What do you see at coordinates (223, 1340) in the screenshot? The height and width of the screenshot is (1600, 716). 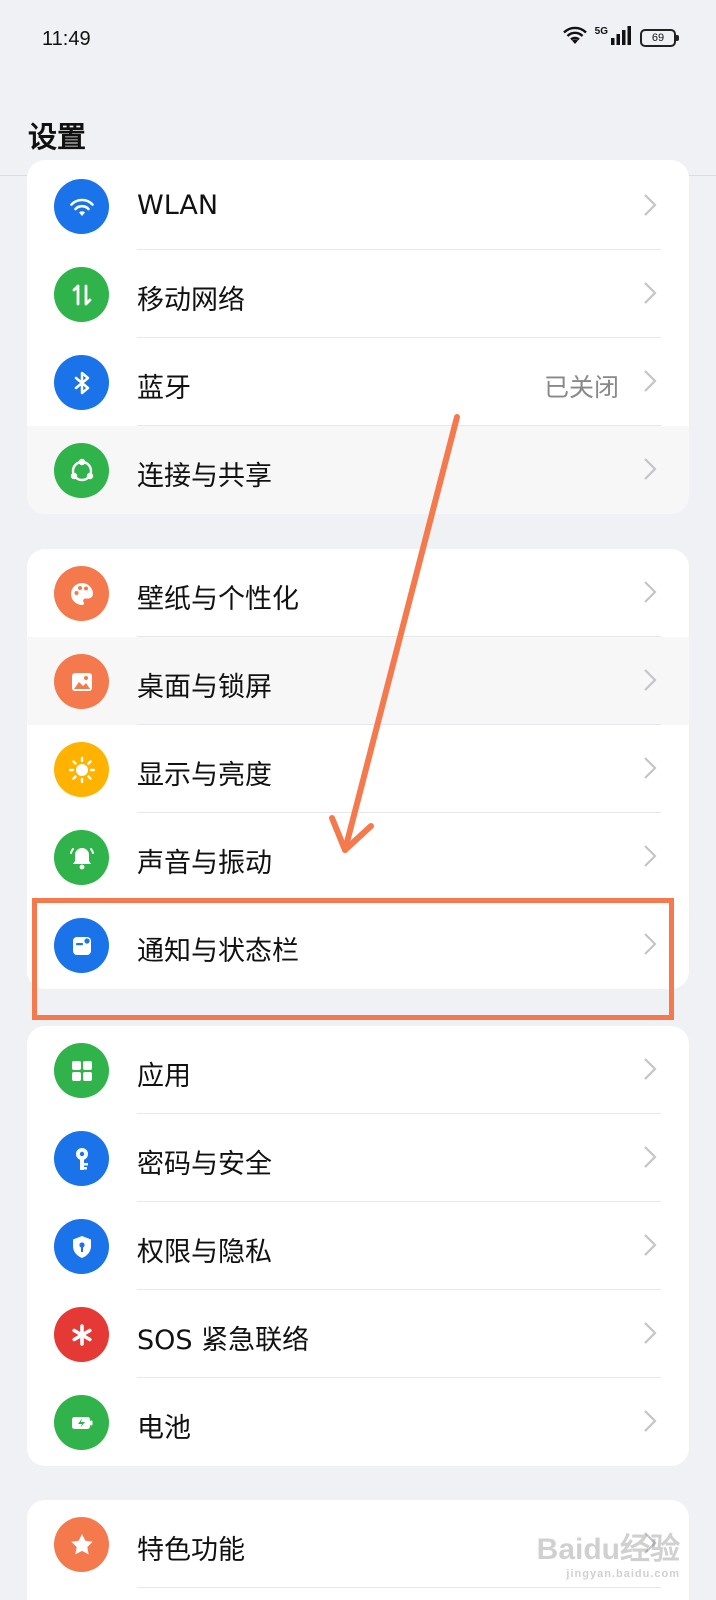 I see `settings-item-label: SOS 紧急联络` at bounding box center [223, 1340].